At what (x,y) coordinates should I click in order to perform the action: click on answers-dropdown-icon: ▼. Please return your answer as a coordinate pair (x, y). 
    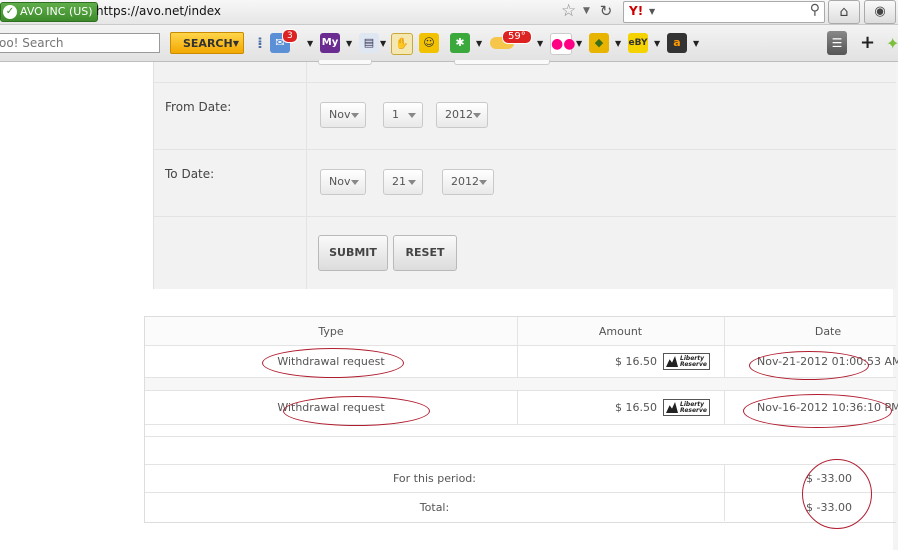
    Looking at the image, I should click on (479, 43).